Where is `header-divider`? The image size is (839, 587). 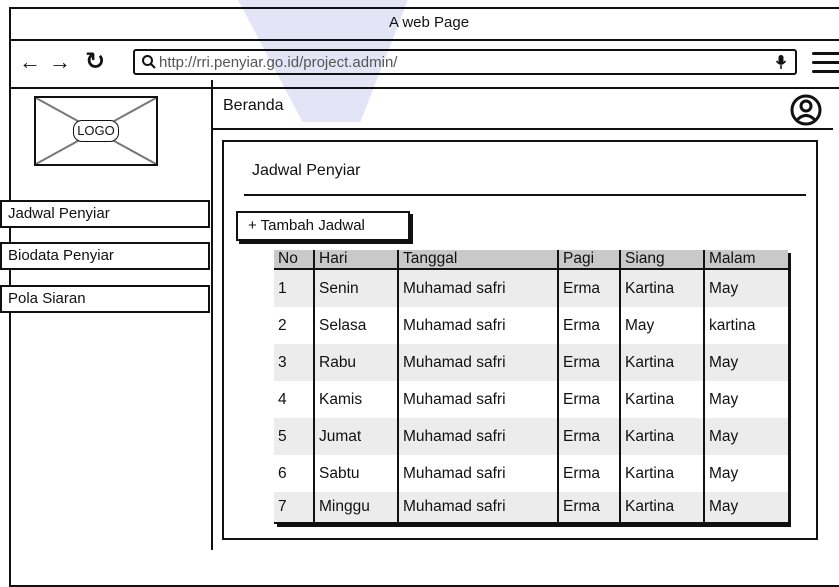
header-divider is located at coordinates (523, 129).